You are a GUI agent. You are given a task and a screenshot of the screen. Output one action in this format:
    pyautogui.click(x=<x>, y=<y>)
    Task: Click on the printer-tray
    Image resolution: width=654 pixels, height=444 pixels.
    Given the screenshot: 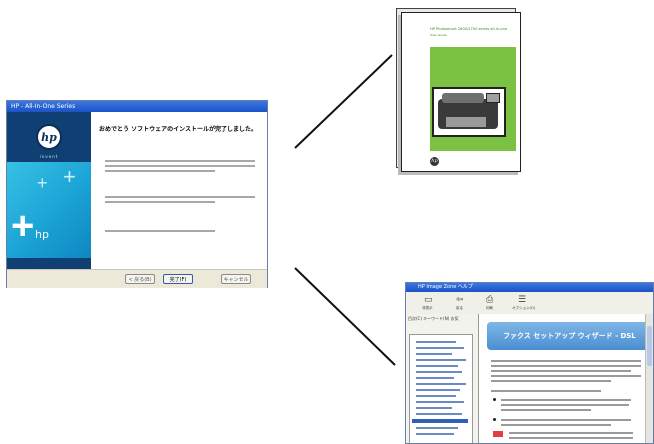 What is the action you would take?
    pyautogui.click(x=466, y=122)
    